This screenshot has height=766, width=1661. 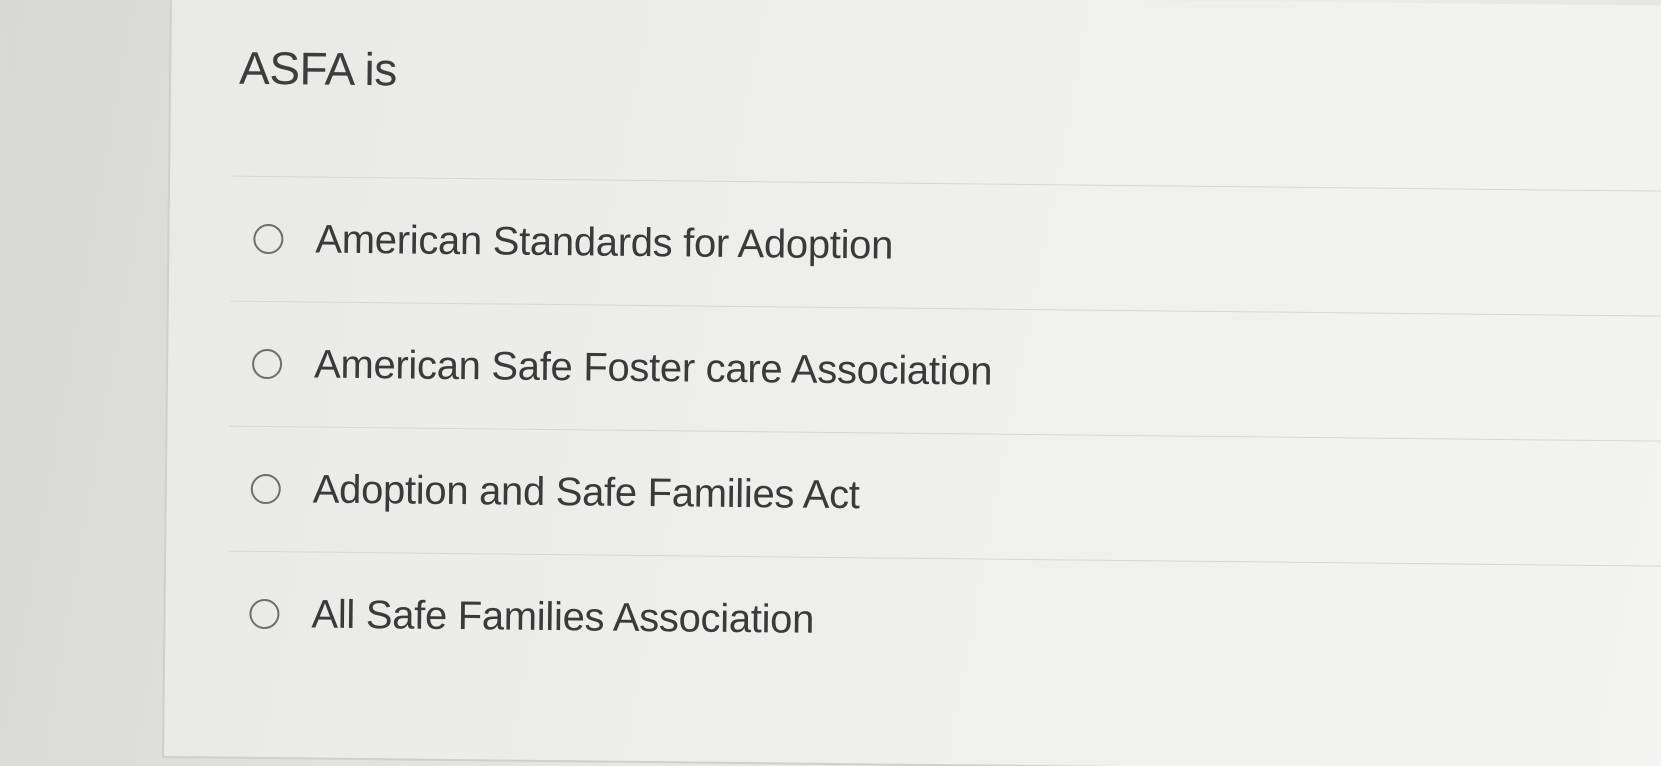 What do you see at coordinates (586, 492) in the screenshot?
I see `answer-option-label: Adoption and Safe Families Act` at bounding box center [586, 492].